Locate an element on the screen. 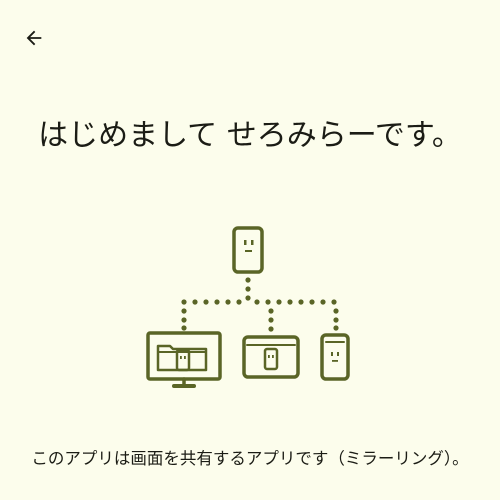  app-description: このアプリは画面を共有するアプリです（ミラーリング）。 is located at coordinates (250, 458).